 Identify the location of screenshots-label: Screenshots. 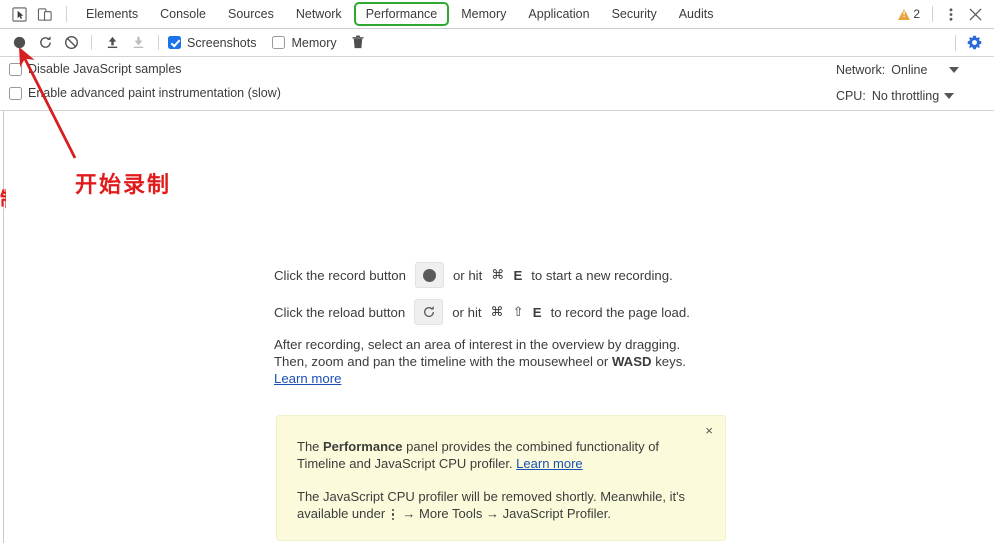
(222, 42).